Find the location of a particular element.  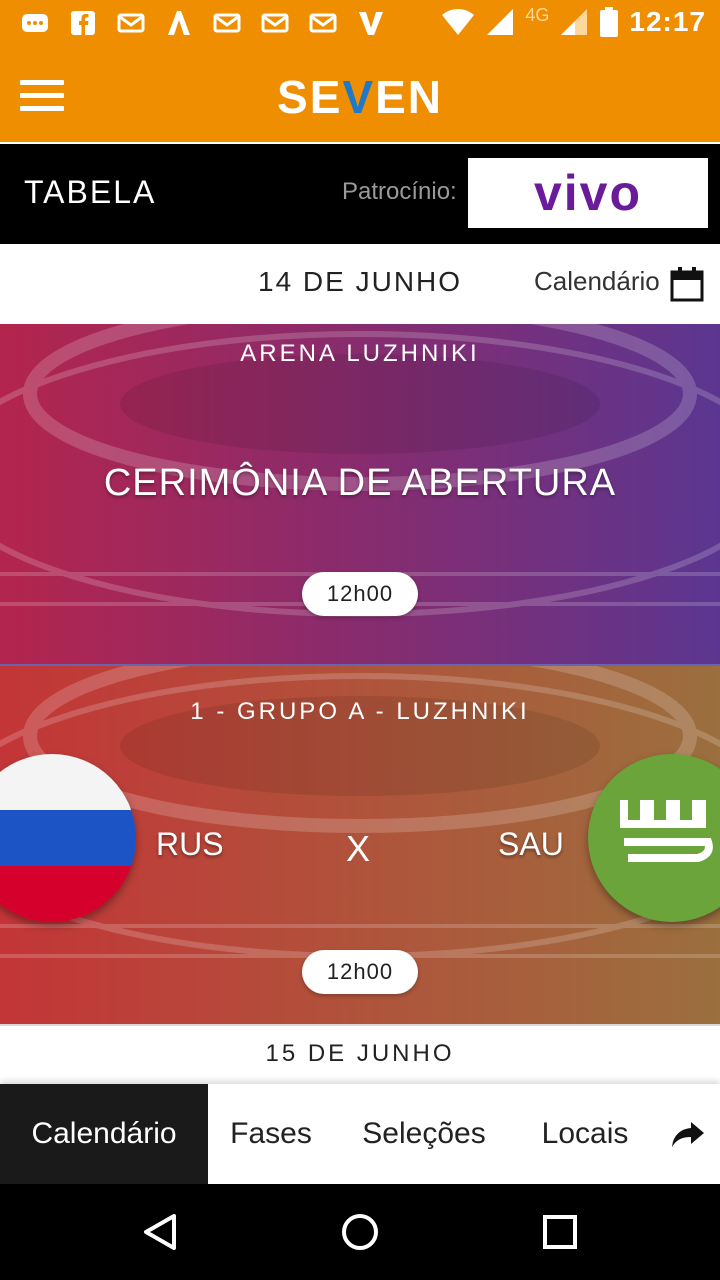

home-team: RUS is located at coordinates (190, 844).